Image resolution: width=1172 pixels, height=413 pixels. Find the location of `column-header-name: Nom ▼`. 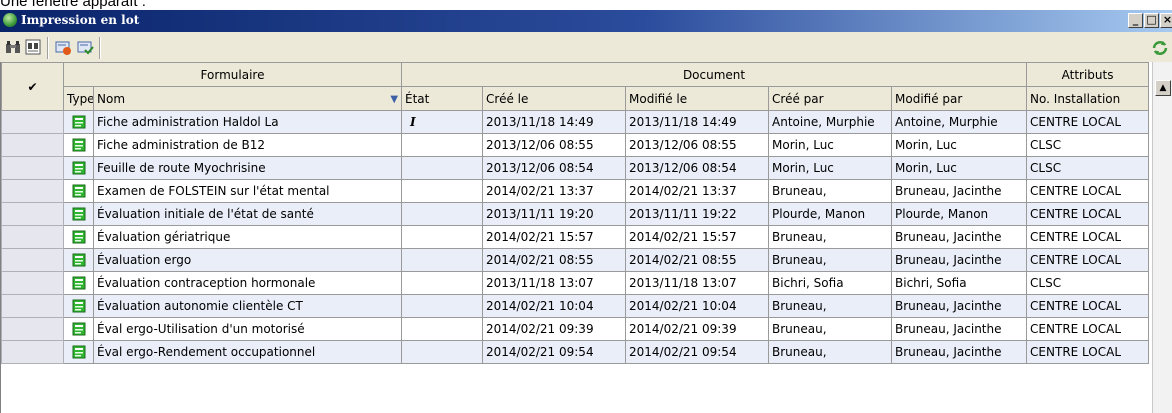

column-header-name: Nom ▼ is located at coordinates (247, 98).